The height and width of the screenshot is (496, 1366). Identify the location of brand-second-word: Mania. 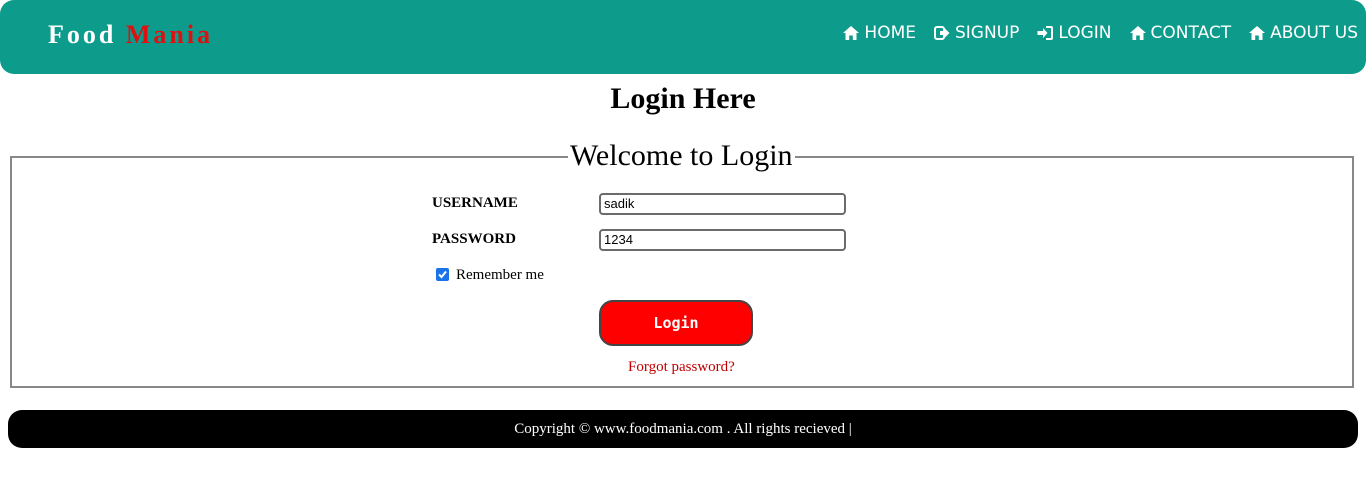
(169, 34).